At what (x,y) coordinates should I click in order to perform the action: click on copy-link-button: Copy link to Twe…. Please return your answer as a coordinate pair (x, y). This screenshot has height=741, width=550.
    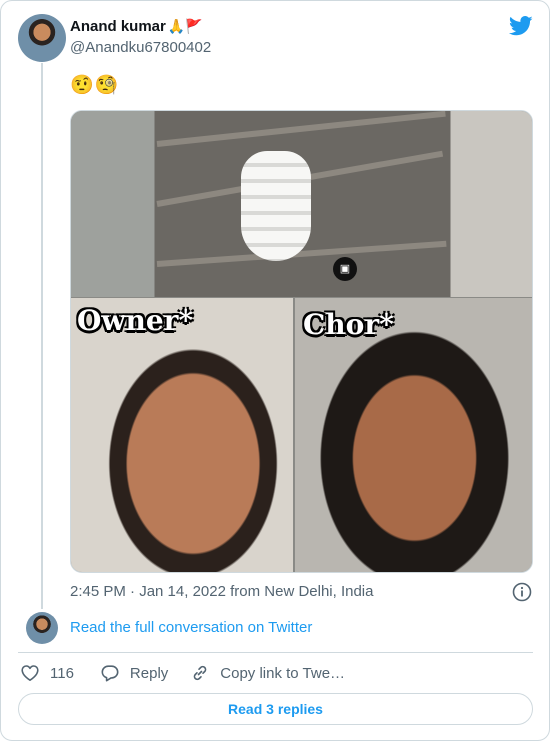
    Looking at the image, I should click on (267, 673).